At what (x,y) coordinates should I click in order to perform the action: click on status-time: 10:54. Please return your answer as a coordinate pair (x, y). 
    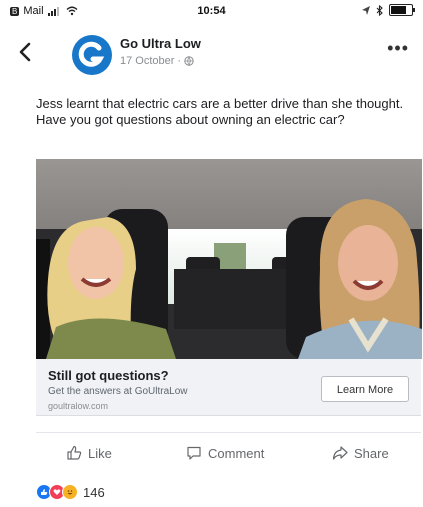
    Looking at the image, I should click on (211, 11).